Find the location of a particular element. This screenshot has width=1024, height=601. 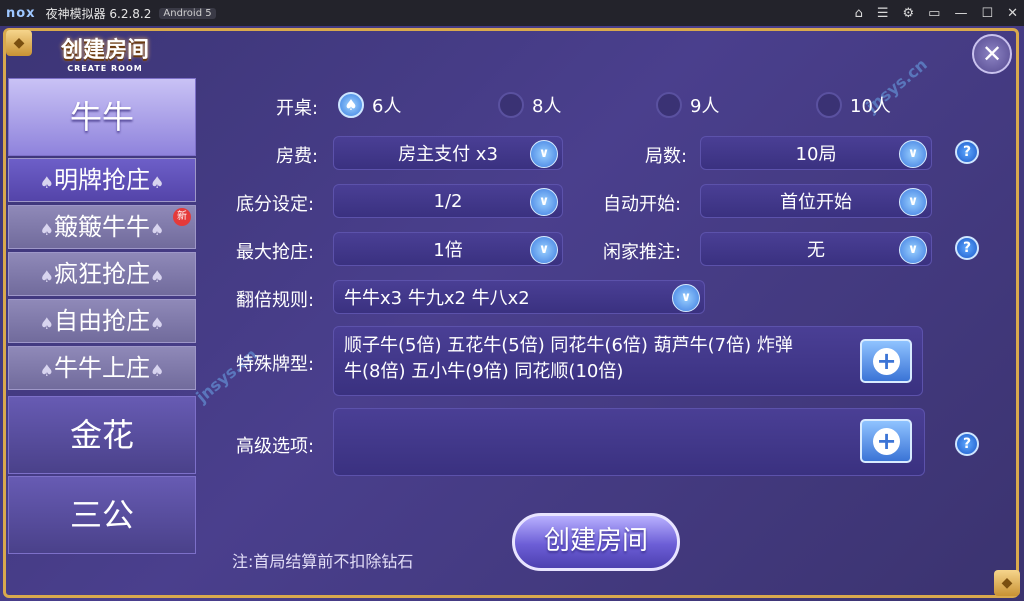

minimize-button: — is located at coordinates (960, 13).